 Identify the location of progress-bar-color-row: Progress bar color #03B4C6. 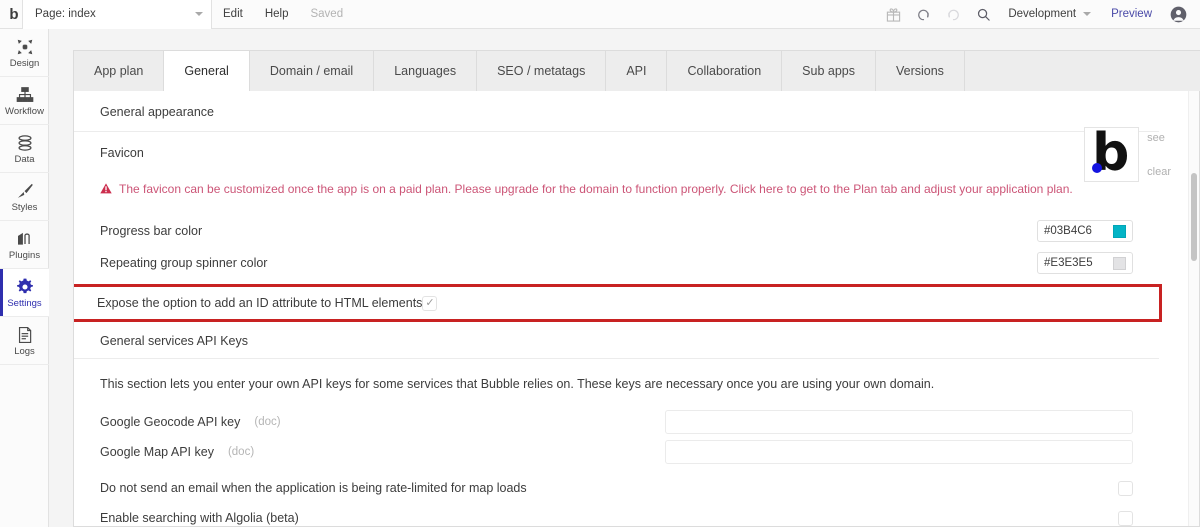
(616, 231).